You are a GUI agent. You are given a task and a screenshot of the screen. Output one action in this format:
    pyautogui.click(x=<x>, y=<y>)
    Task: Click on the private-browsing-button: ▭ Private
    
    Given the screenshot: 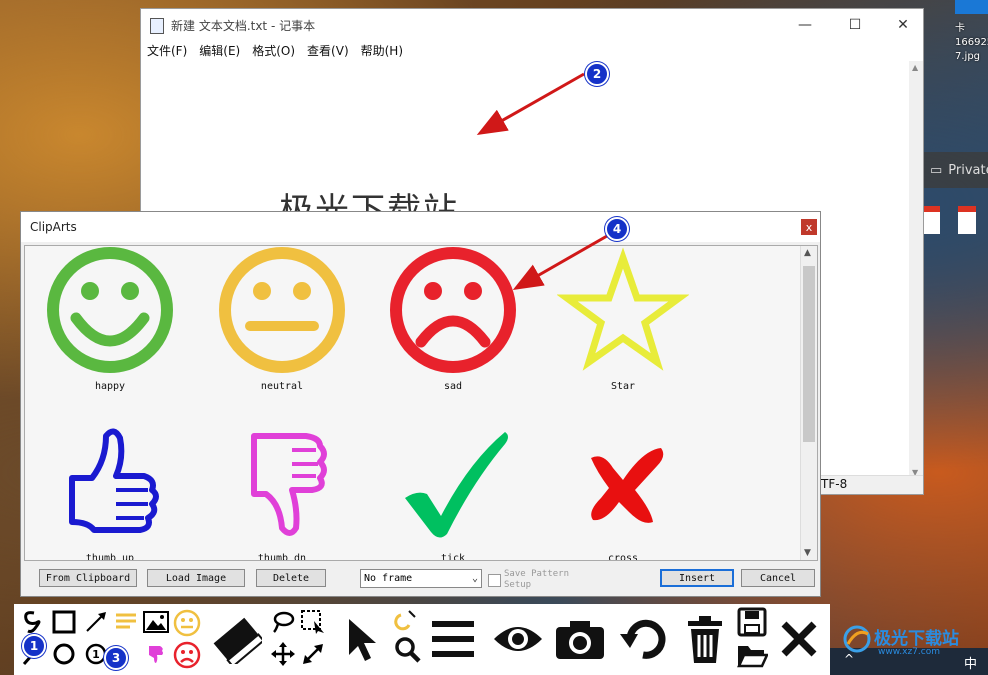 What is the action you would take?
    pyautogui.click(x=956, y=170)
    